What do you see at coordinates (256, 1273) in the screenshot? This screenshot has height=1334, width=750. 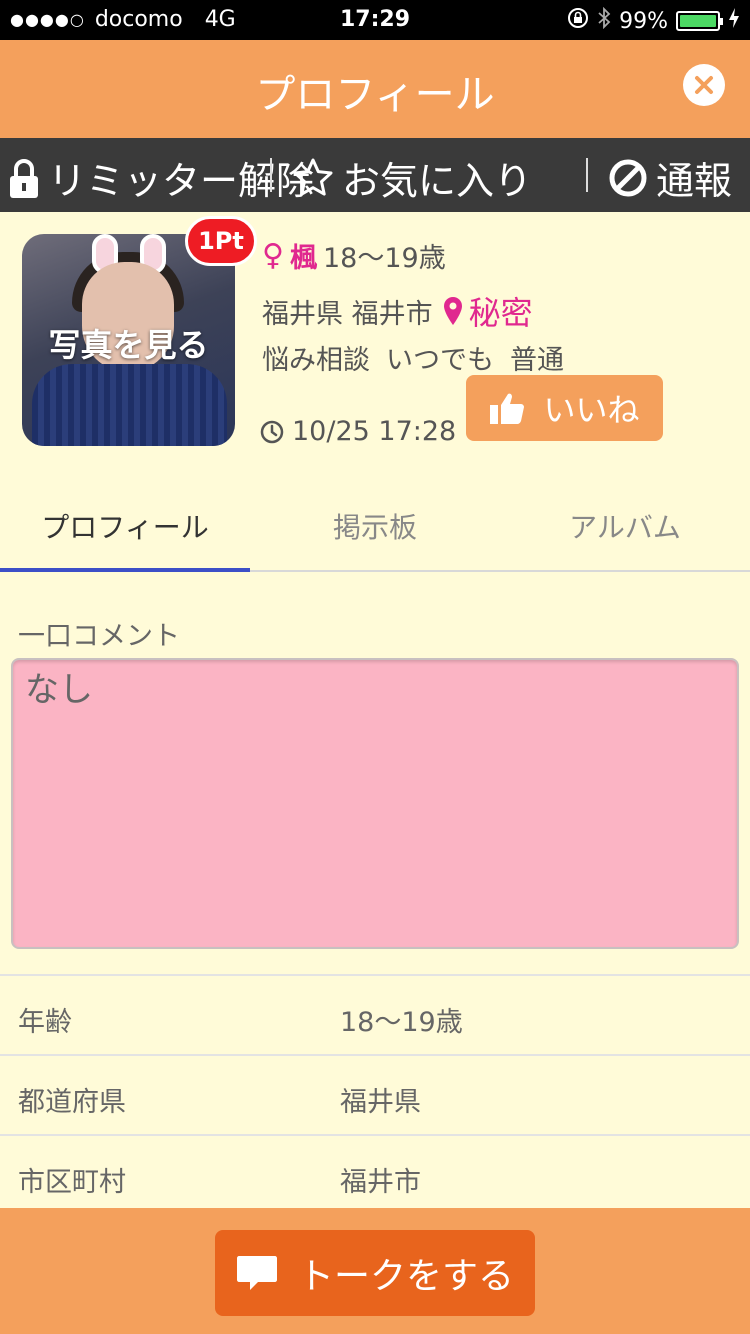 I see `chat-bubble-icon` at bounding box center [256, 1273].